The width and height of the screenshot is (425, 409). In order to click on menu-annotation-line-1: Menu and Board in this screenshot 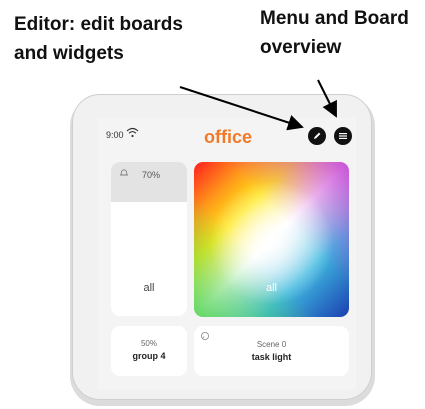, I will do `click(334, 18)`.